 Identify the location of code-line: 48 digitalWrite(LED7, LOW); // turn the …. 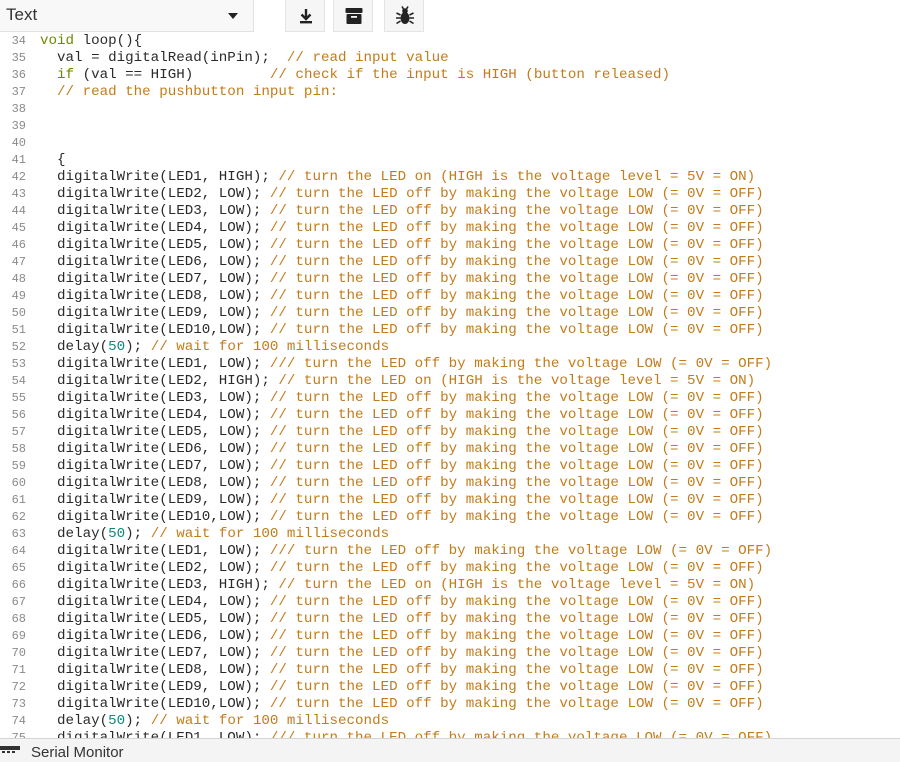
(450, 279).